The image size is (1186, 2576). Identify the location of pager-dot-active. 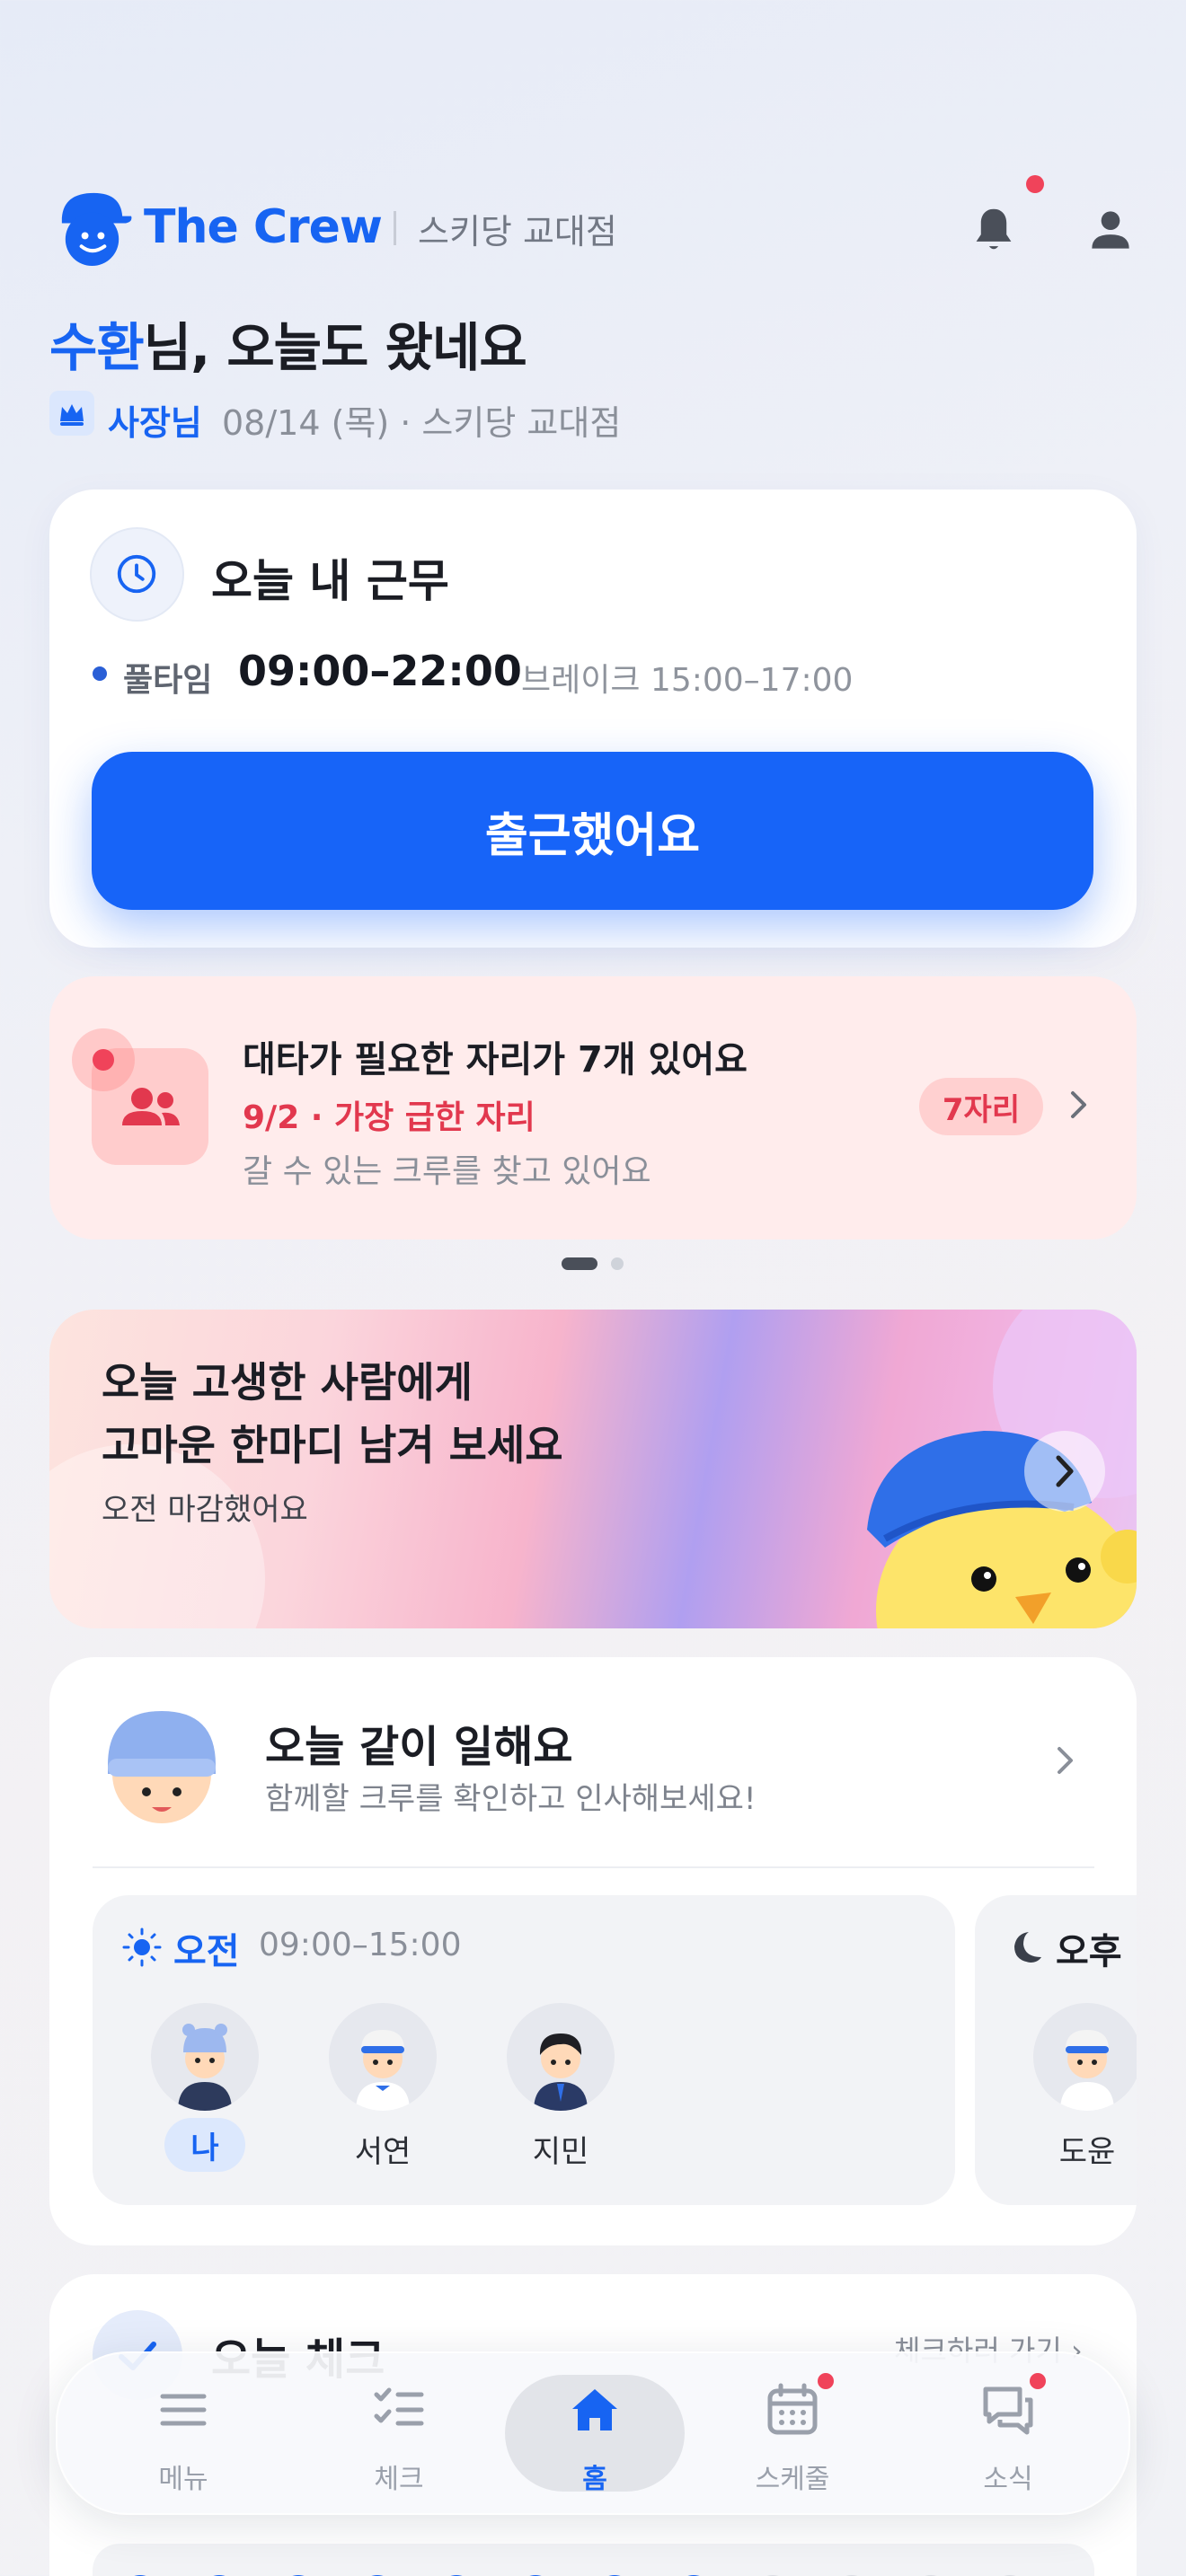
(579, 1263).